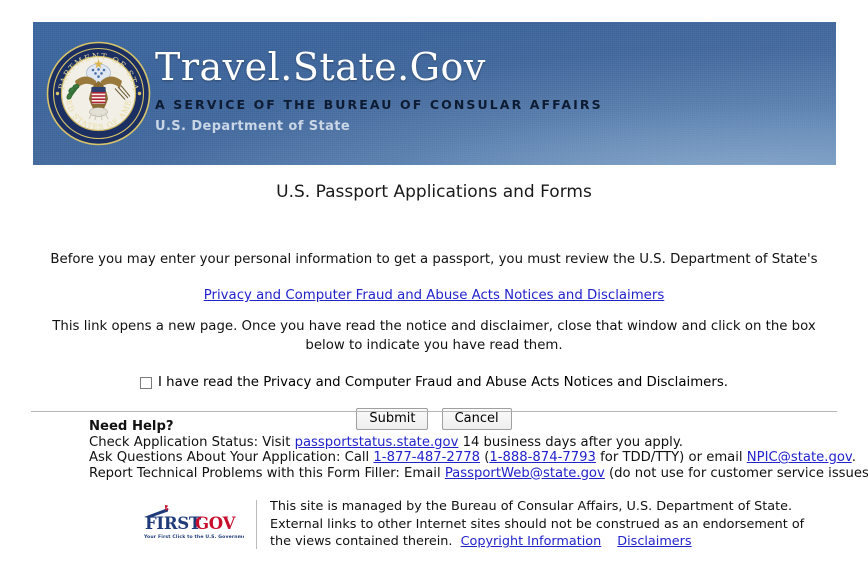  Describe the element at coordinates (542, 457) in the screenshot. I see `phone-tdd-link: 1-888-874-7793` at that location.